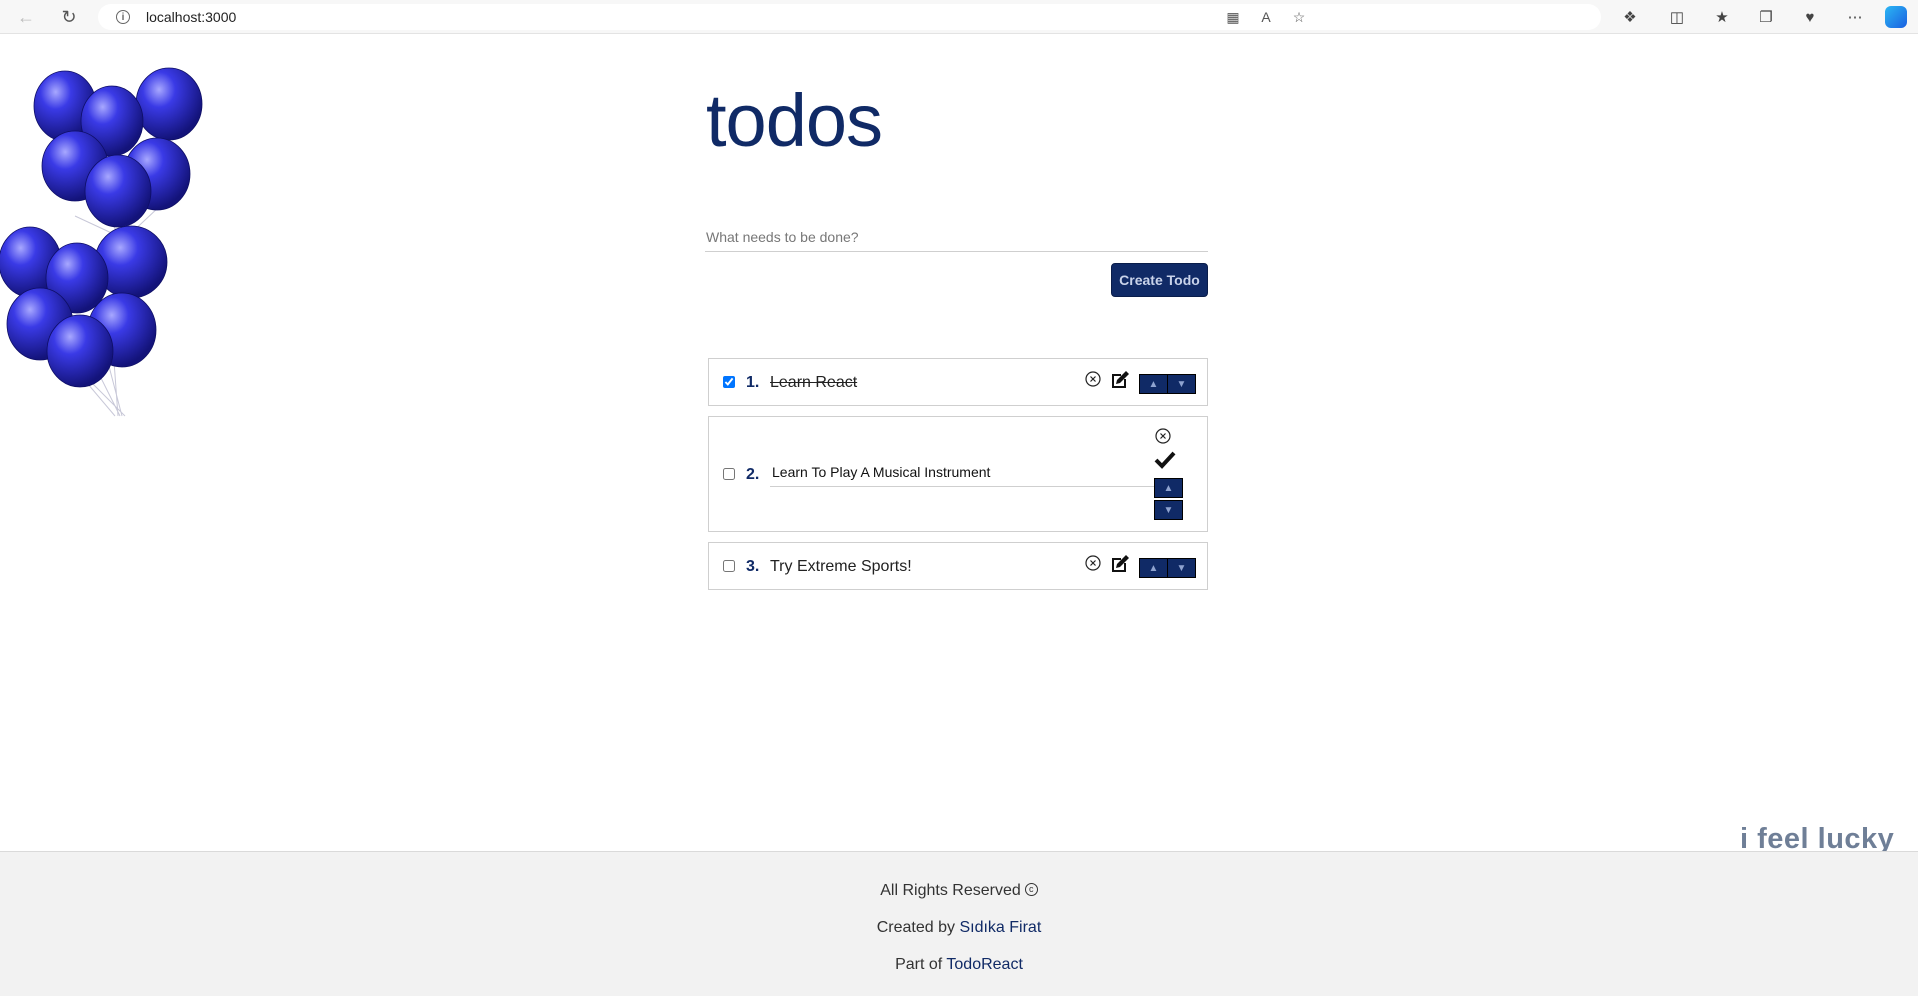 The height and width of the screenshot is (996, 1918). Describe the element at coordinates (958, 566) in the screenshot. I see `todo-item: 3. Try Extreme Sports! ▲ ▼` at that location.